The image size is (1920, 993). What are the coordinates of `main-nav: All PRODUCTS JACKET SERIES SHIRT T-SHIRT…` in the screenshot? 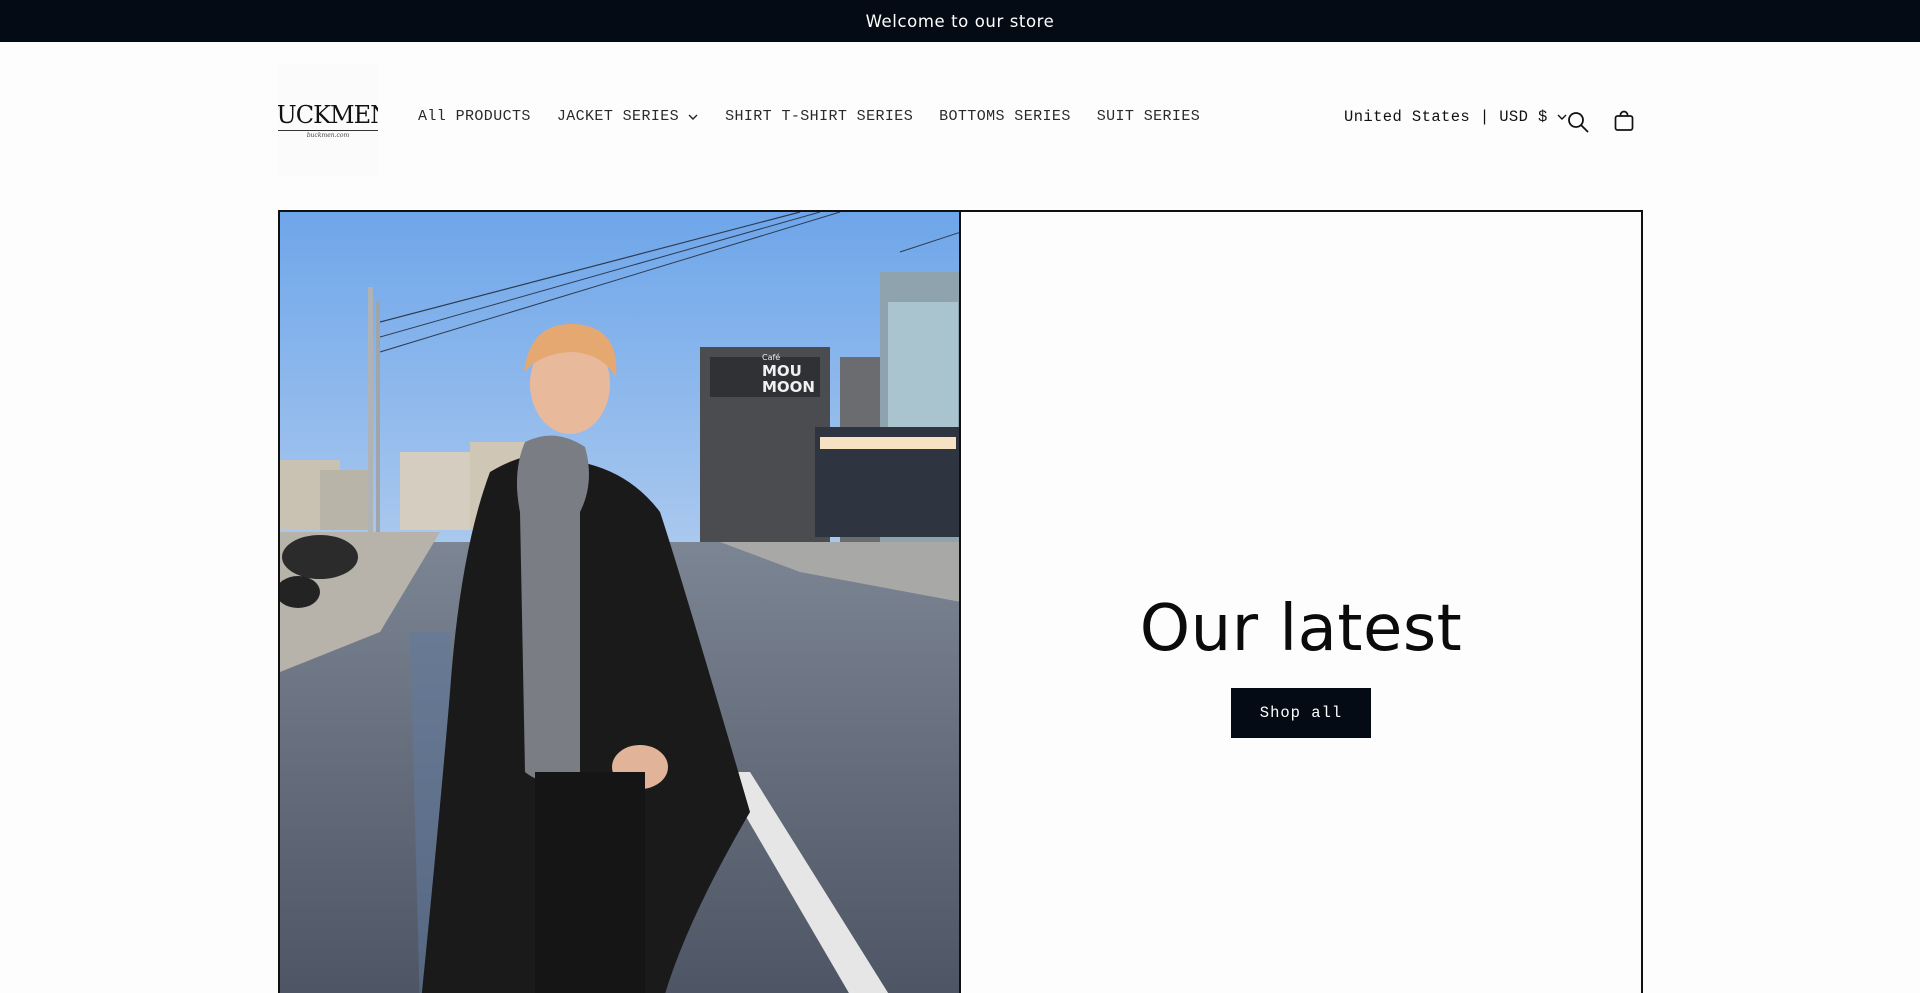 It's located at (822, 116).